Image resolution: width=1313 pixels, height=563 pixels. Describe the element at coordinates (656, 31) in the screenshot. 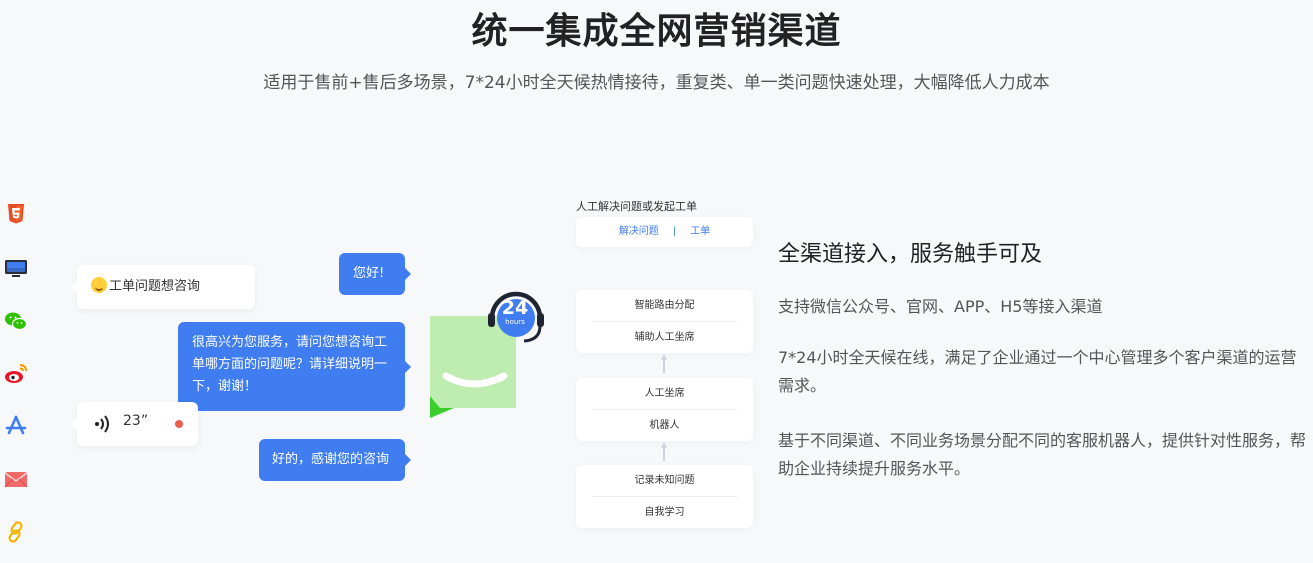

I see `page-title: 统一集成全网营销渠道` at that location.